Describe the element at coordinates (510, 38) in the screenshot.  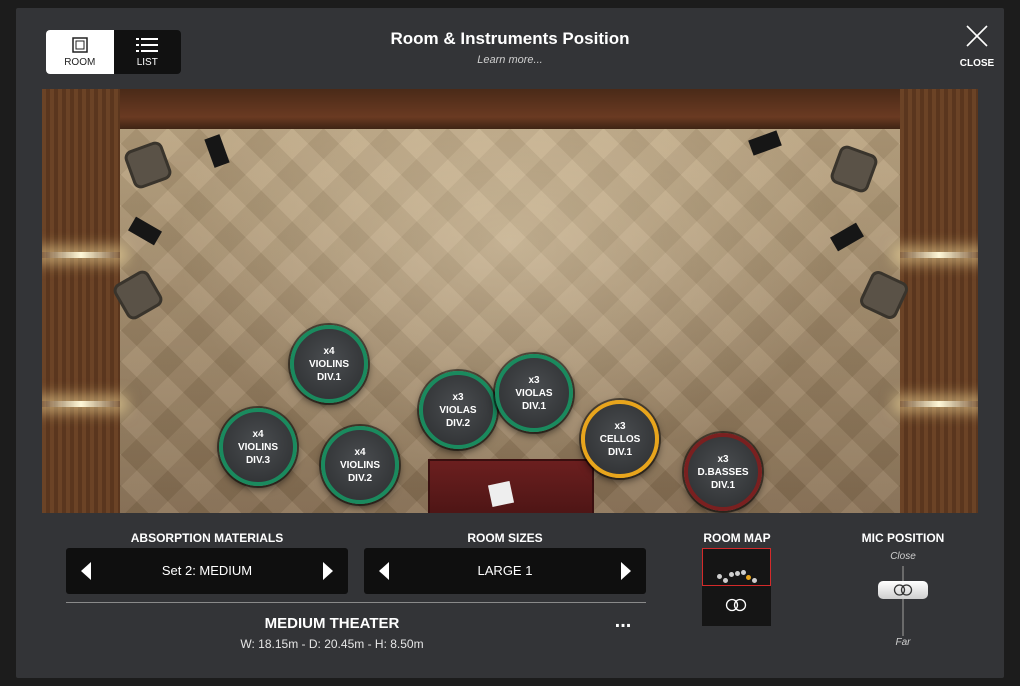
I see `page-title: Room & Instruments Position` at that location.